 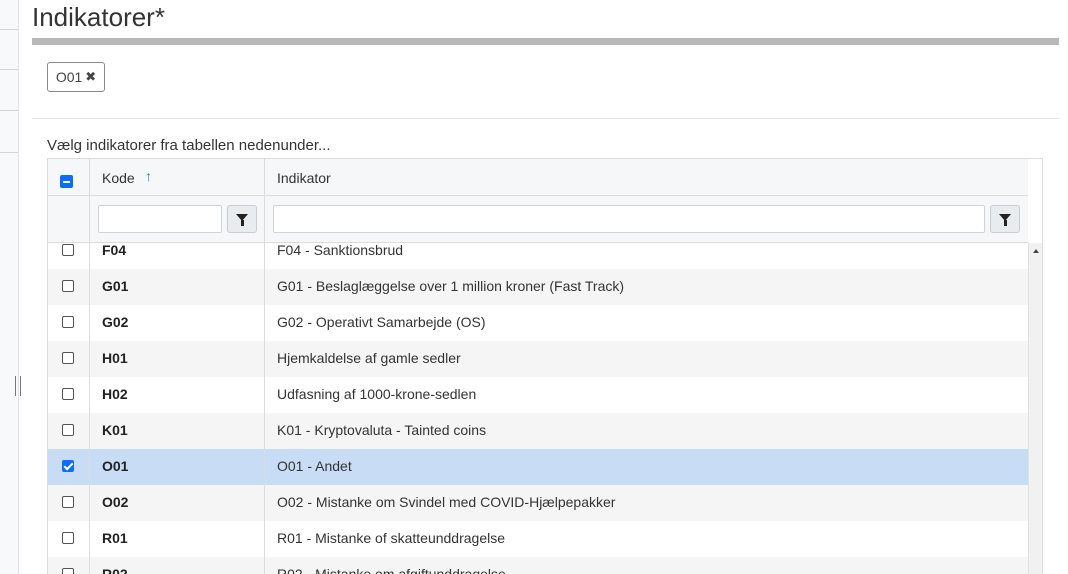 I want to click on indicator-cell: F04 - Sanktionsbrud, so click(x=646, y=256).